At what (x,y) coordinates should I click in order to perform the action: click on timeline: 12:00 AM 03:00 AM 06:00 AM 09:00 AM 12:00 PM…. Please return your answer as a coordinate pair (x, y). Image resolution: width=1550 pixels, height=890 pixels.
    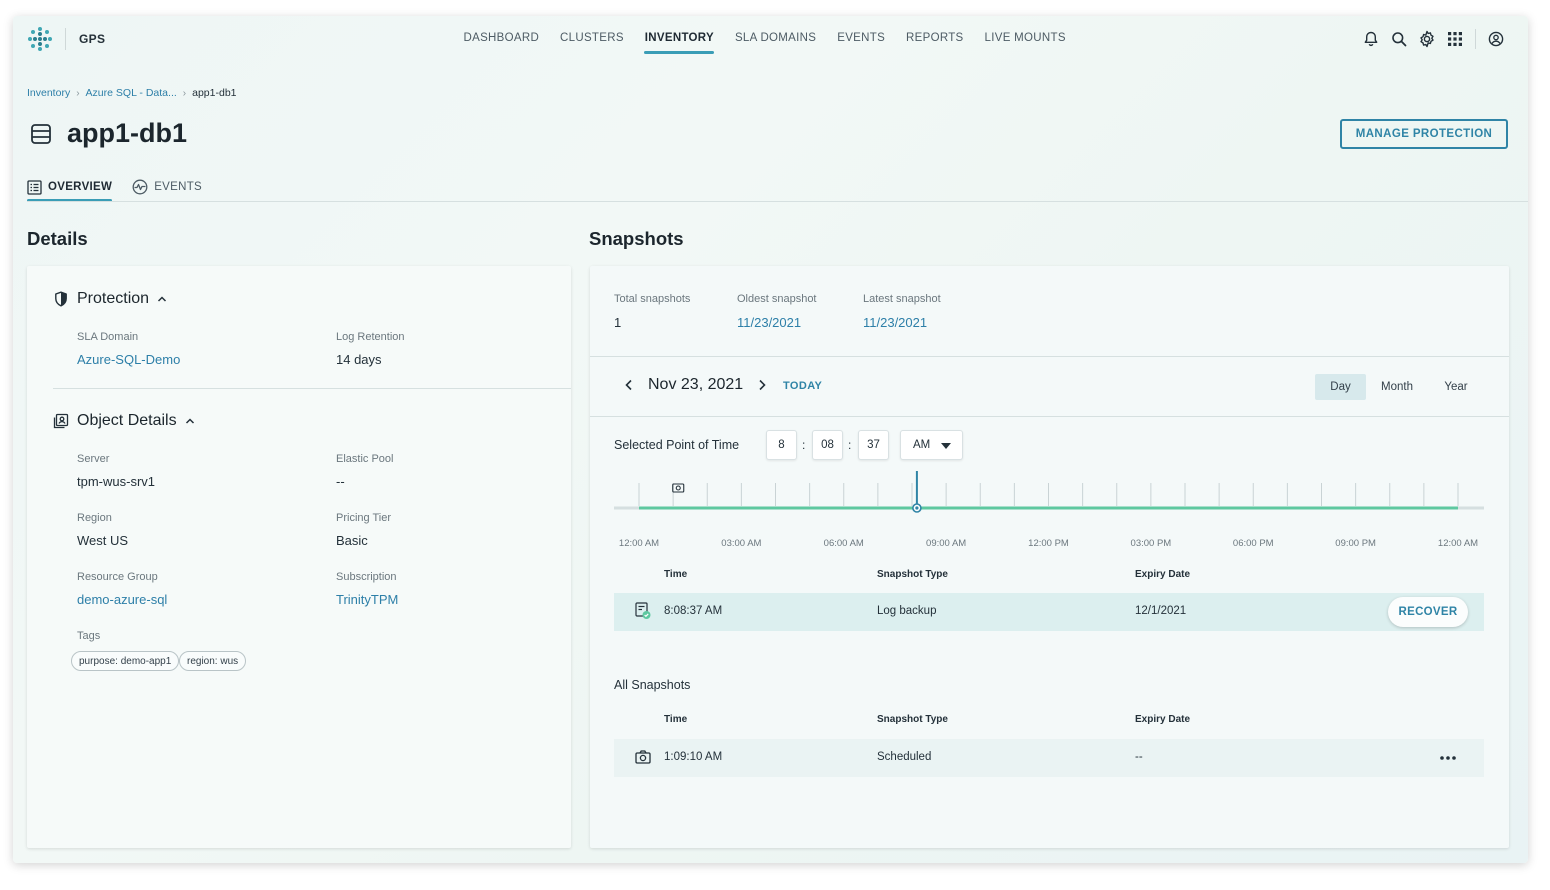
    Looking at the image, I should click on (1049, 513).